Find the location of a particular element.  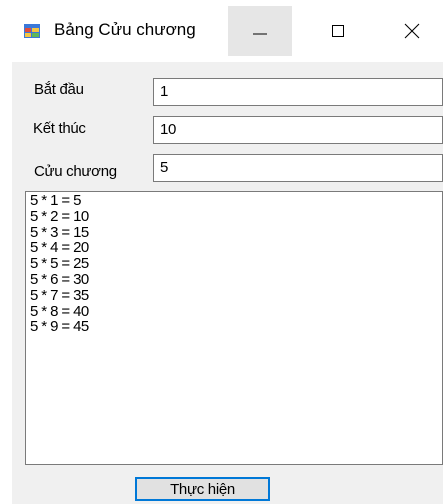

minimize-button is located at coordinates (260, 31).